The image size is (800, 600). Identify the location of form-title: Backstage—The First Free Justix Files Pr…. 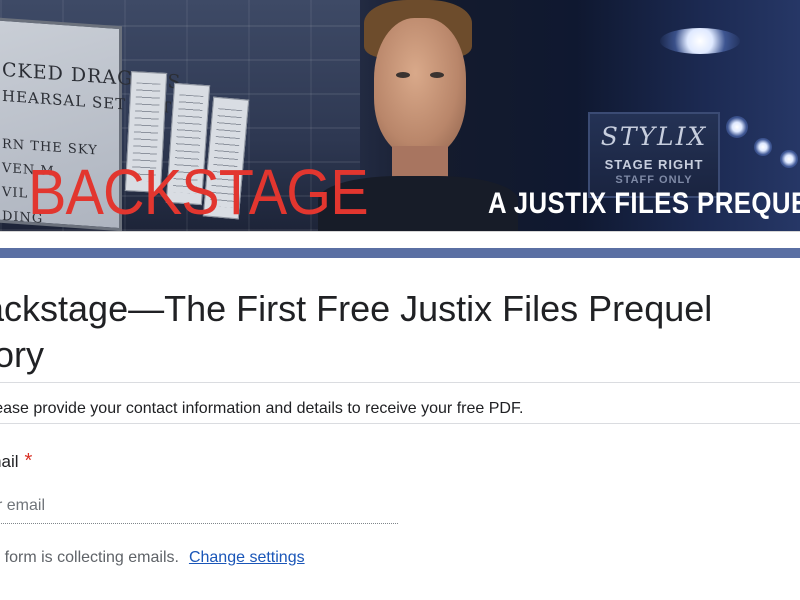
(356, 331).